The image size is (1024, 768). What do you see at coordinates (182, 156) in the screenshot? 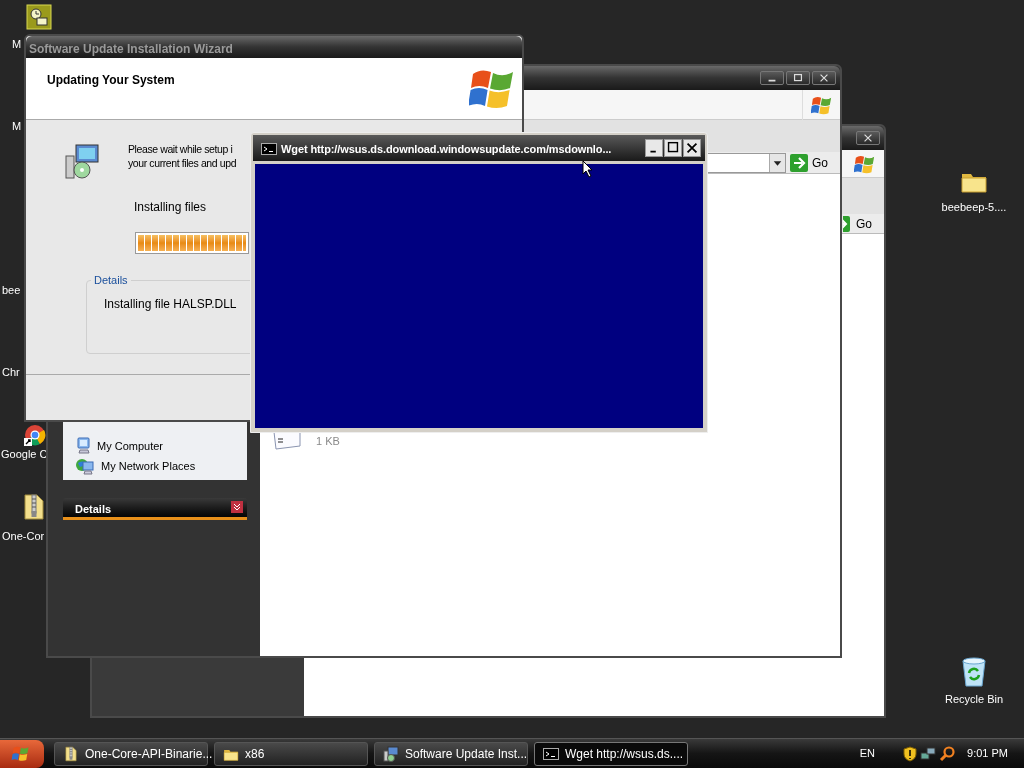
I see `wizard-message: Please wait while setup i your current files and upd` at bounding box center [182, 156].